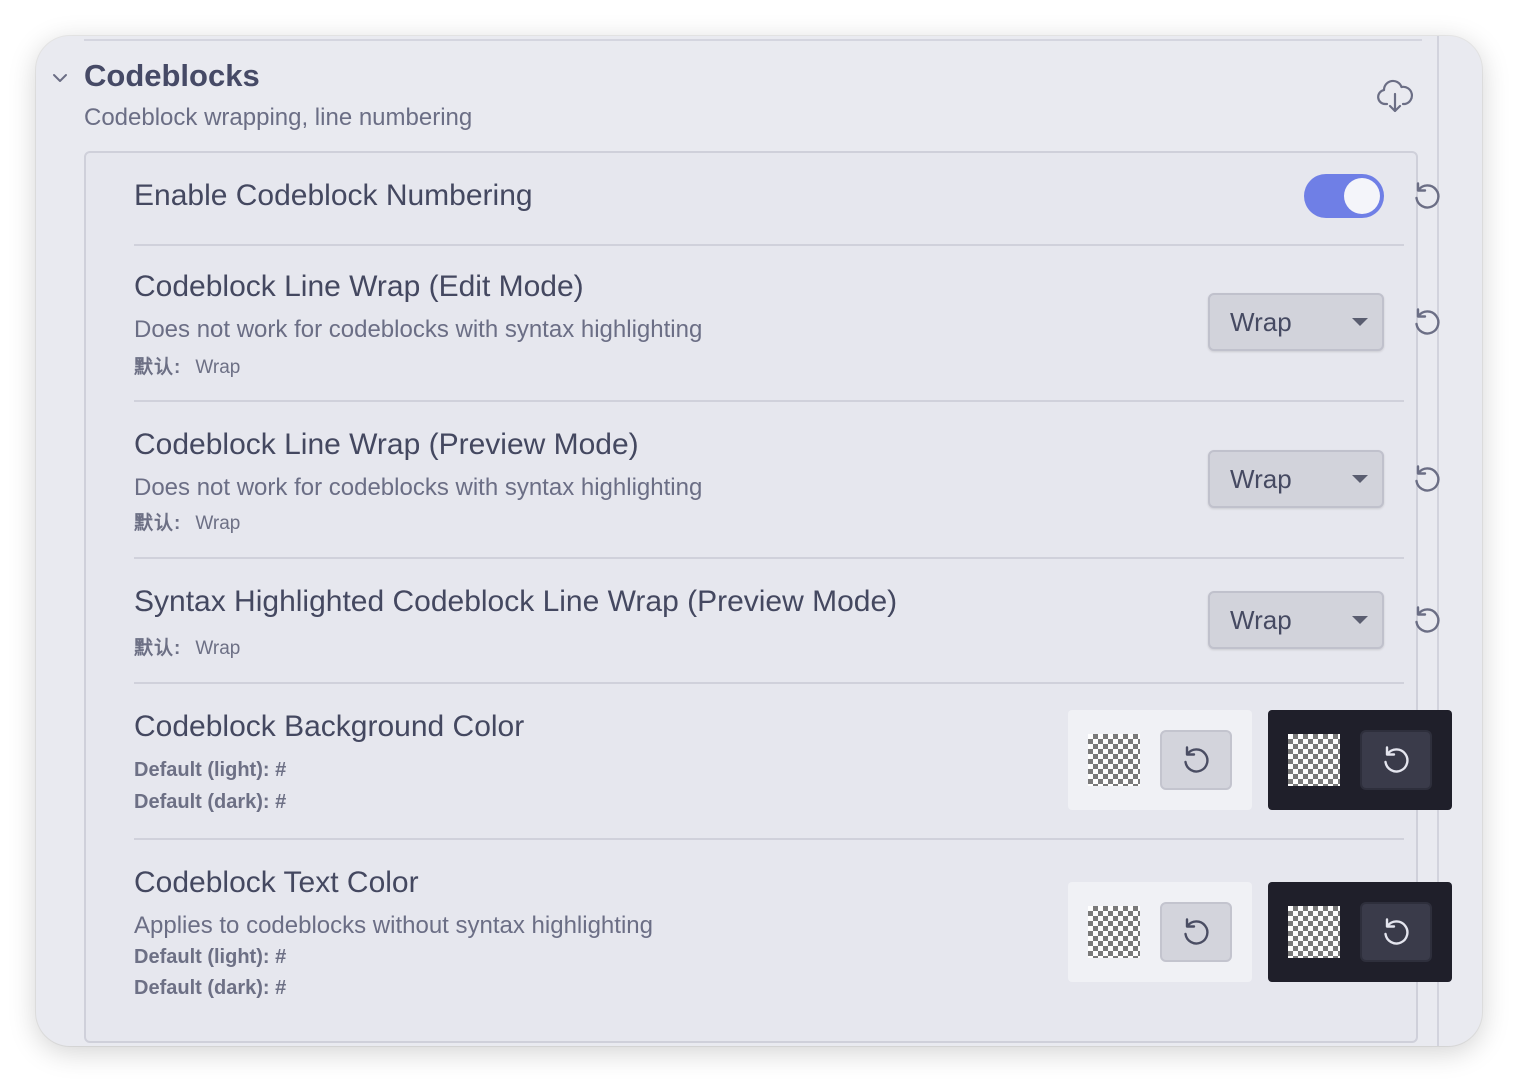 The image size is (1518, 1082). What do you see at coordinates (1296, 322) in the screenshot?
I see `wrap-edit-dropdown: Wrap` at bounding box center [1296, 322].